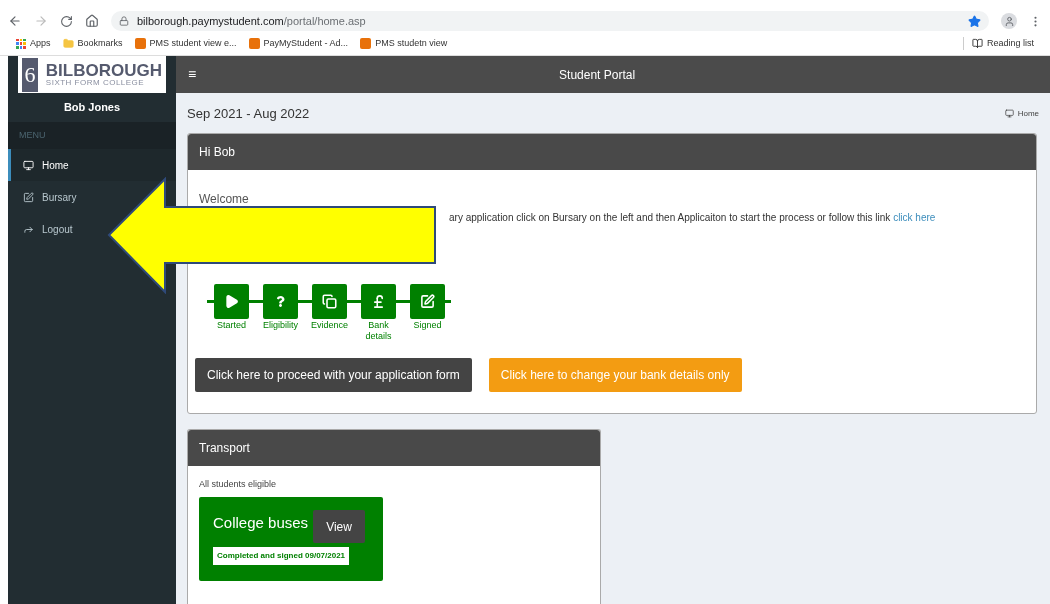  What do you see at coordinates (329, 325) in the screenshot?
I see `step-label: Evidence` at bounding box center [329, 325].